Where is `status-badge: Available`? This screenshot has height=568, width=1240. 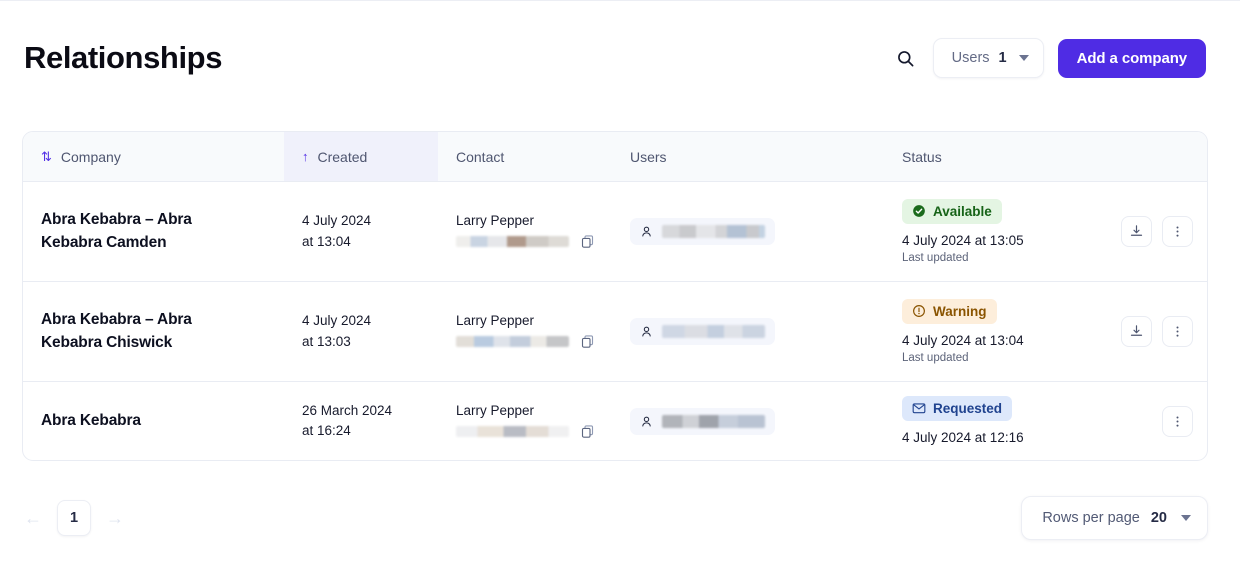
status-badge: Available is located at coordinates (952, 211).